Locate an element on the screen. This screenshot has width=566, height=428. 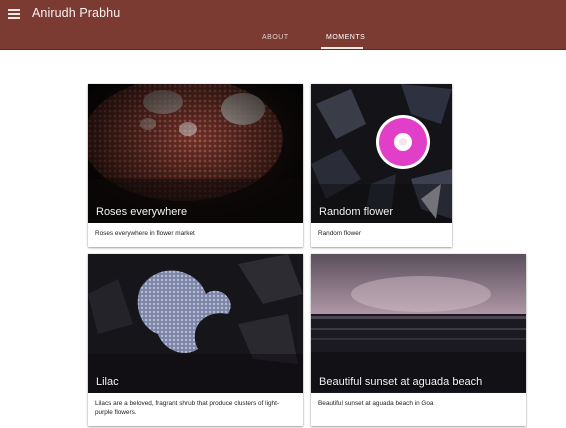
tab-moments: MOMENTS is located at coordinates (345, 37).